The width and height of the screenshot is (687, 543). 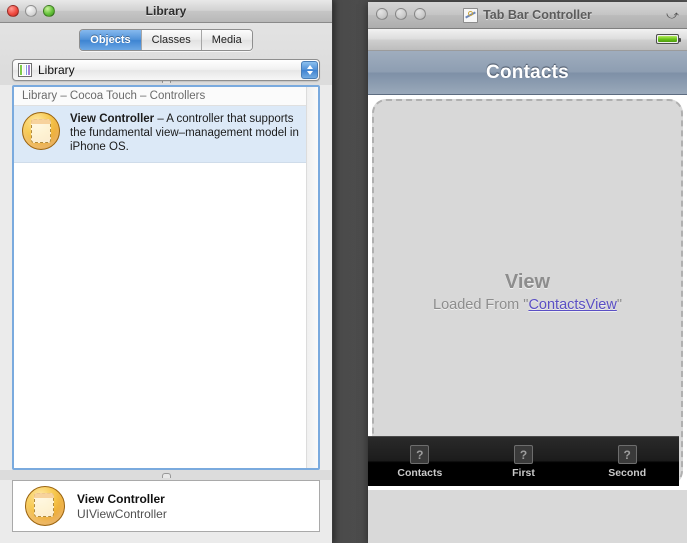 I want to click on tab-bar-item-first: ? First, so click(x=524, y=461).